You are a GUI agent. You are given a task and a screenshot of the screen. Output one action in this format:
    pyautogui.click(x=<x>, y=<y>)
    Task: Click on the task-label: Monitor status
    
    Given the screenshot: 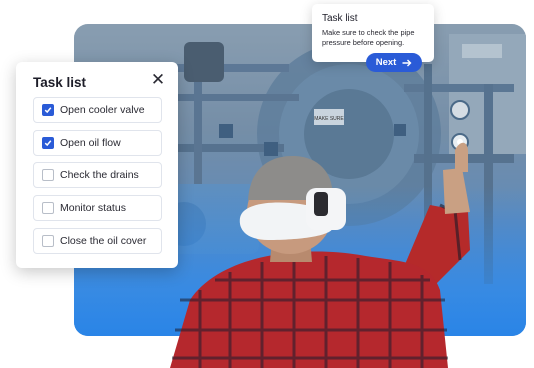 What is the action you would take?
    pyautogui.click(x=93, y=208)
    